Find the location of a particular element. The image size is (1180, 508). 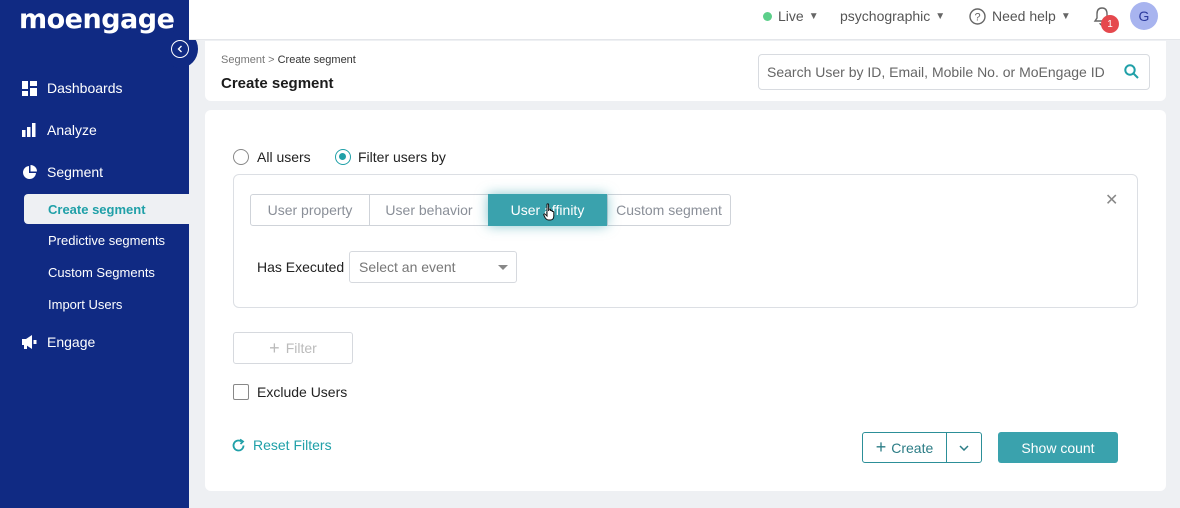

sidebar-subitem-create-segment: Create segment is located at coordinates (106, 209).